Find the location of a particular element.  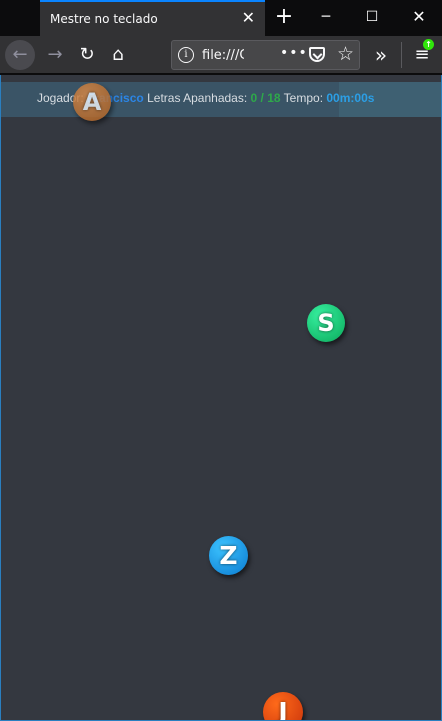

caught-label: Letras Apanhadas: is located at coordinates (197, 98).